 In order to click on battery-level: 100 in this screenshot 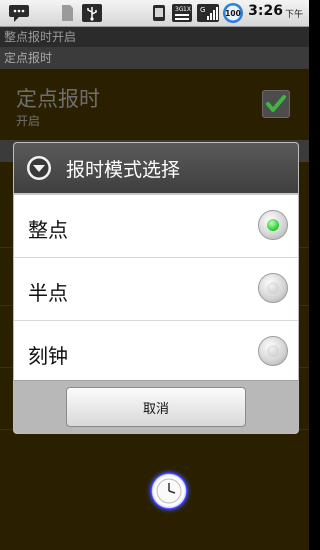, I will do `click(233, 13)`.